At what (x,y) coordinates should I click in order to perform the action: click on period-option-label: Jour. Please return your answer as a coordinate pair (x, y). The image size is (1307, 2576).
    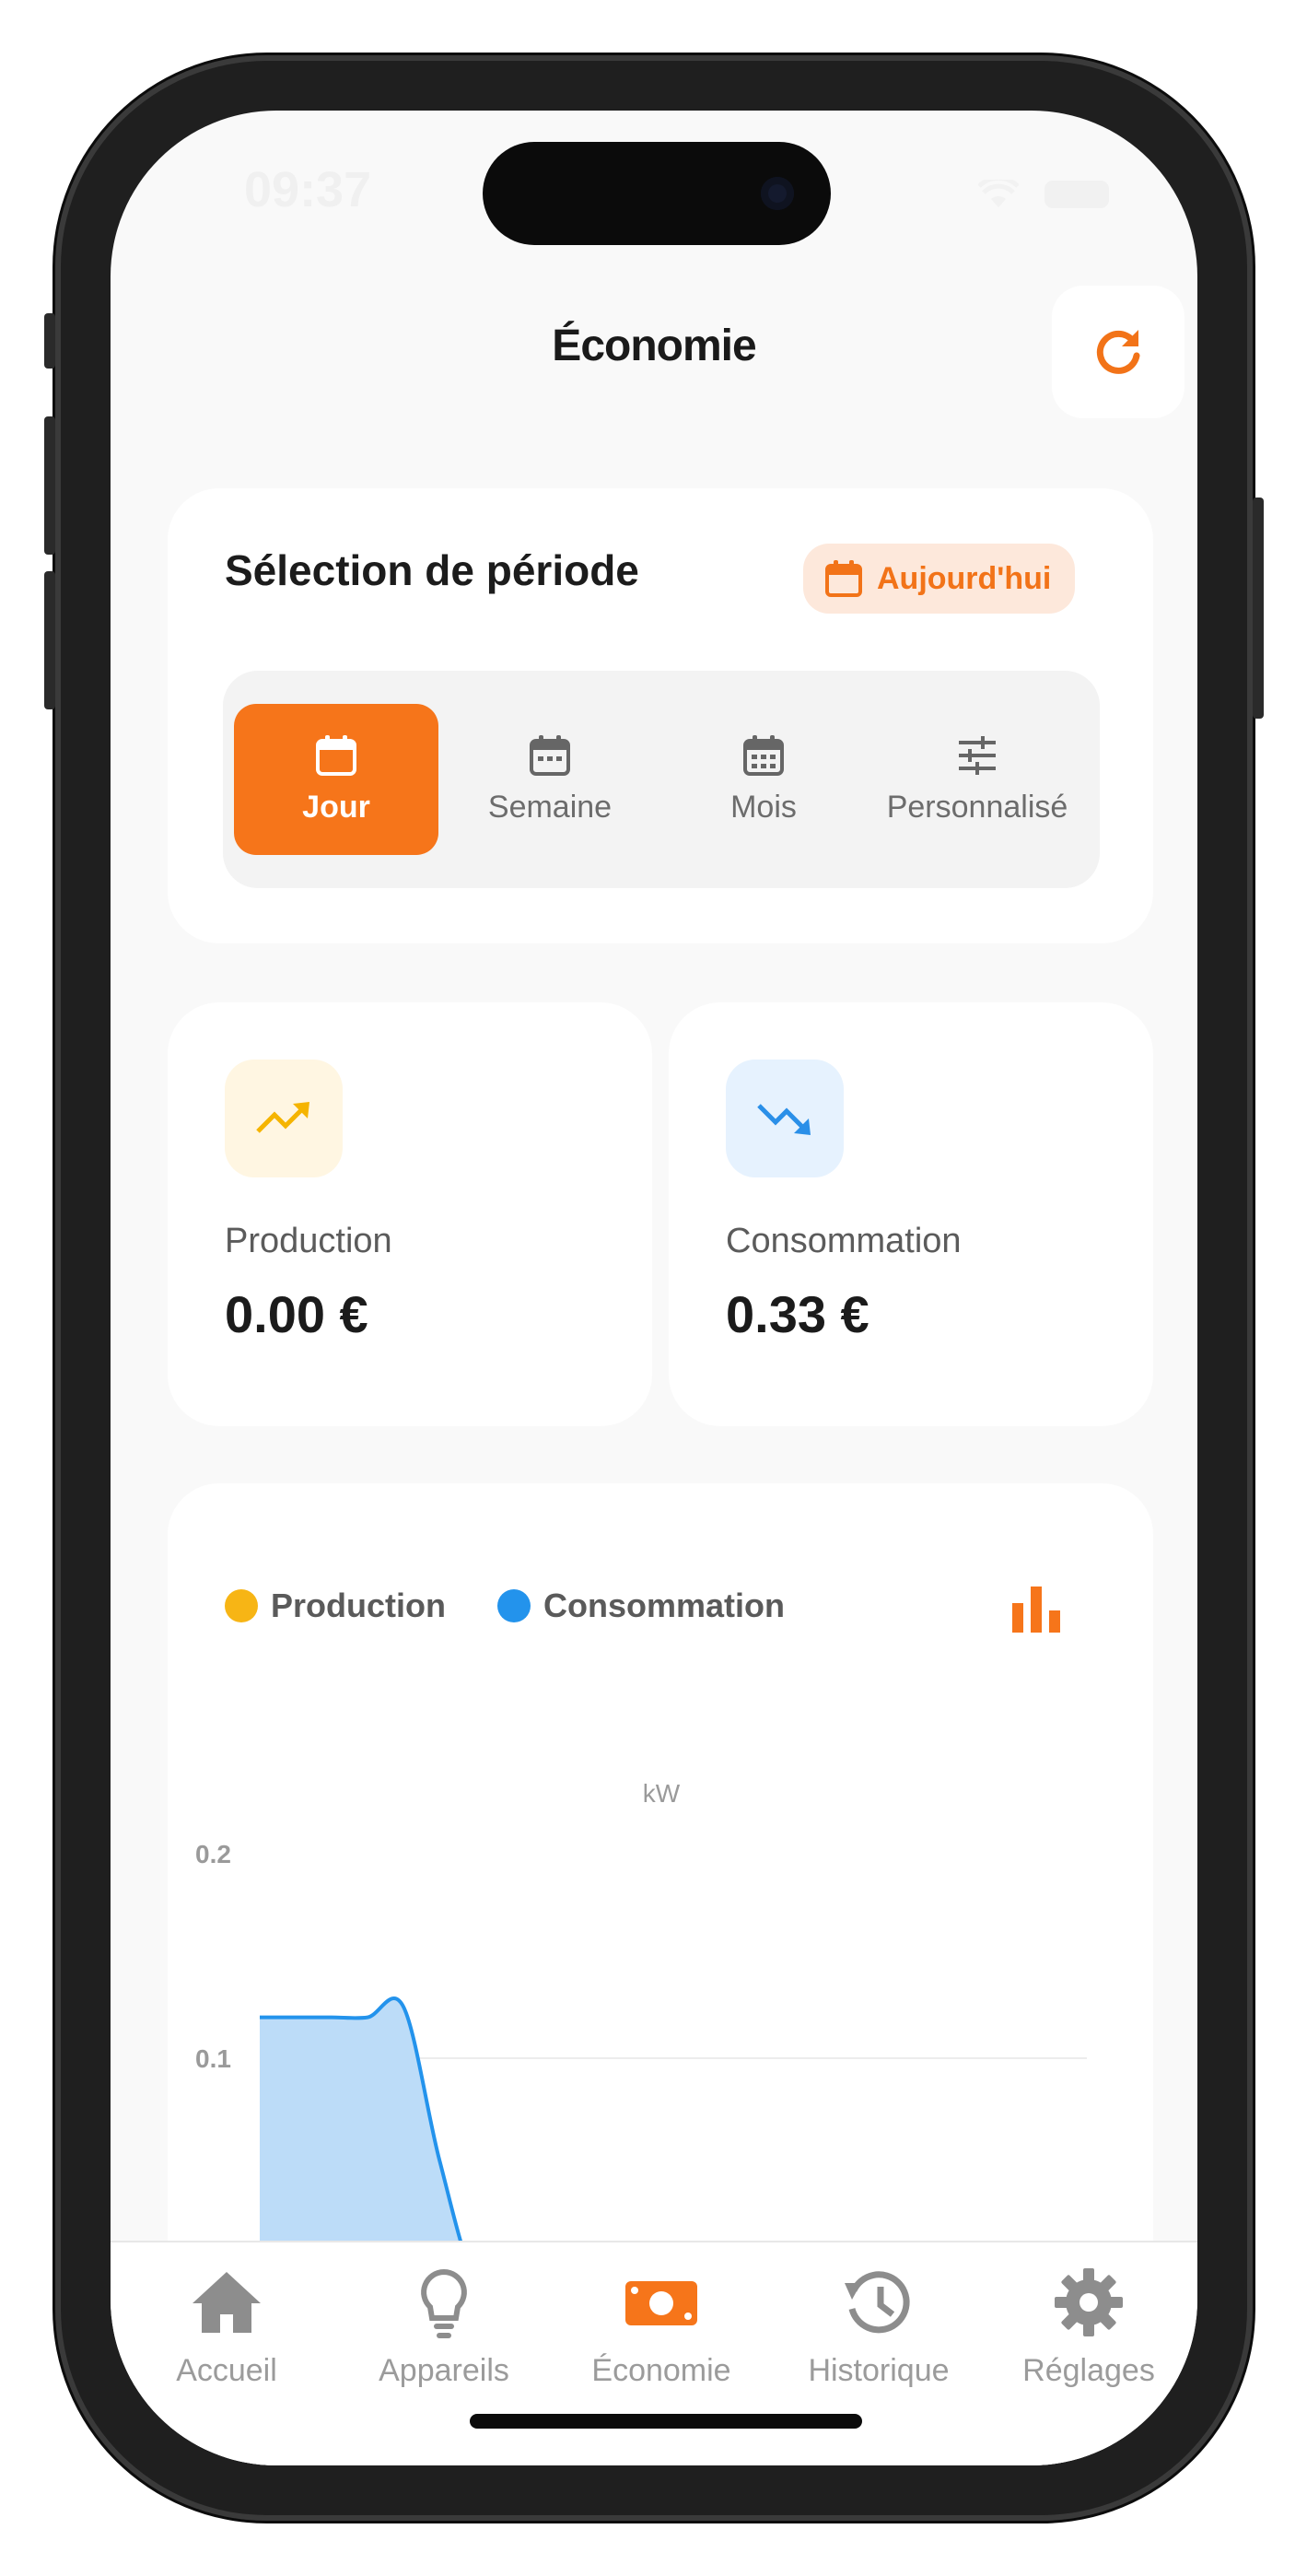
    Looking at the image, I should click on (336, 807).